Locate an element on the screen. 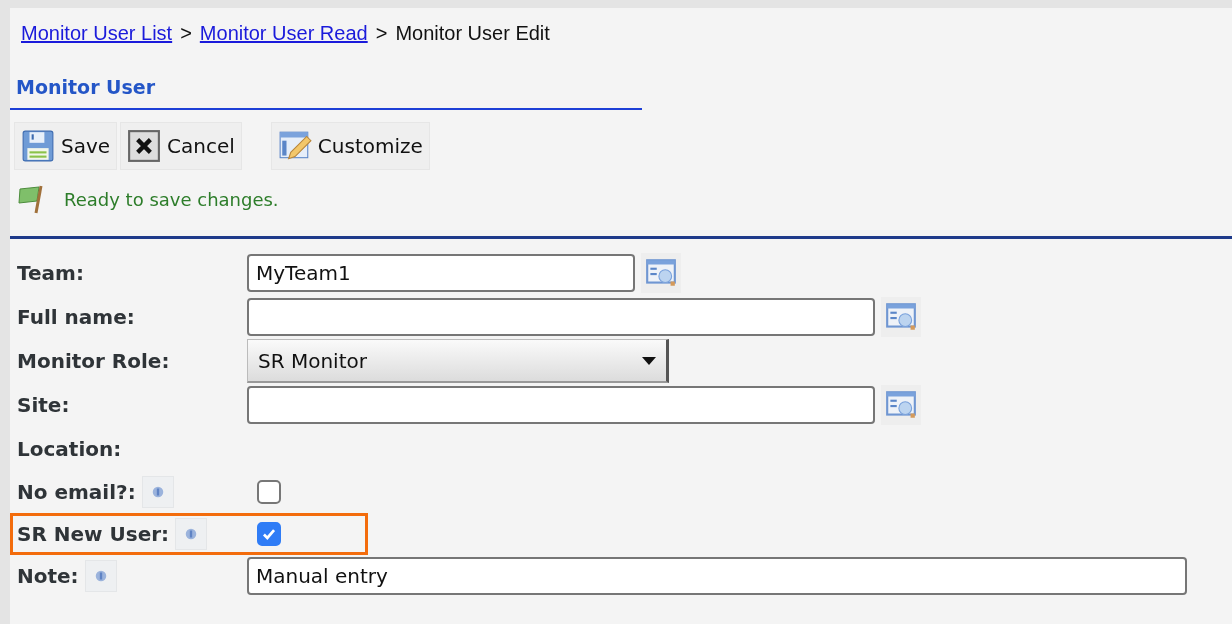  close-icon is located at coordinates (144, 146).